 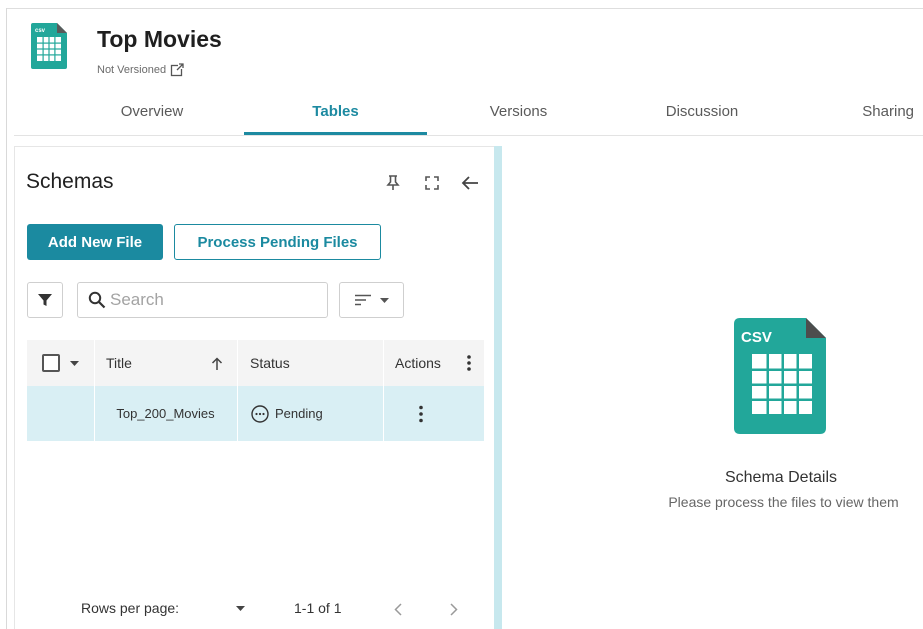 I want to click on sort-button, so click(x=371, y=300).